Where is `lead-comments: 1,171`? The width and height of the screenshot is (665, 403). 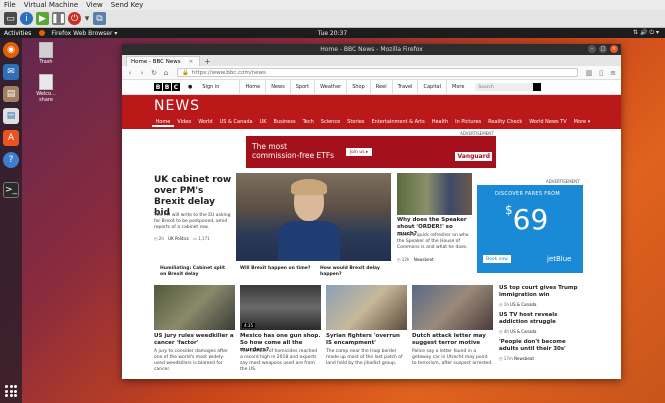 lead-comments: 1,171 is located at coordinates (203, 238).